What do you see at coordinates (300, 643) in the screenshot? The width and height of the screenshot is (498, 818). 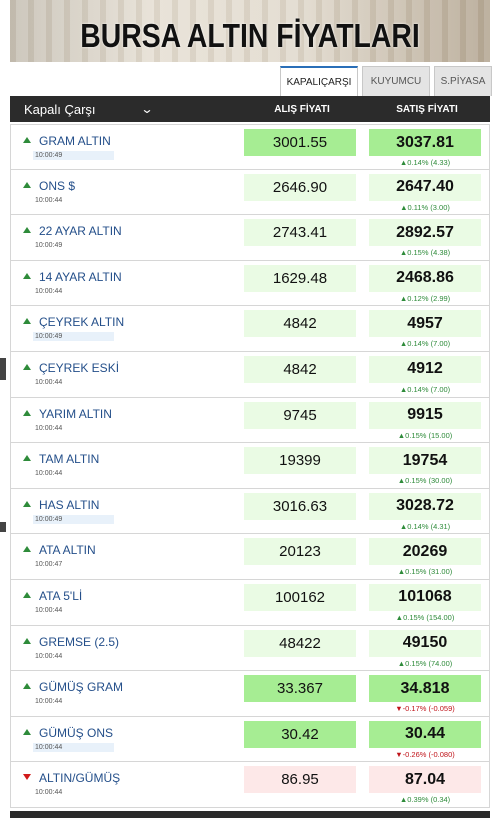 I see `buy-price: 48422` at bounding box center [300, 643].